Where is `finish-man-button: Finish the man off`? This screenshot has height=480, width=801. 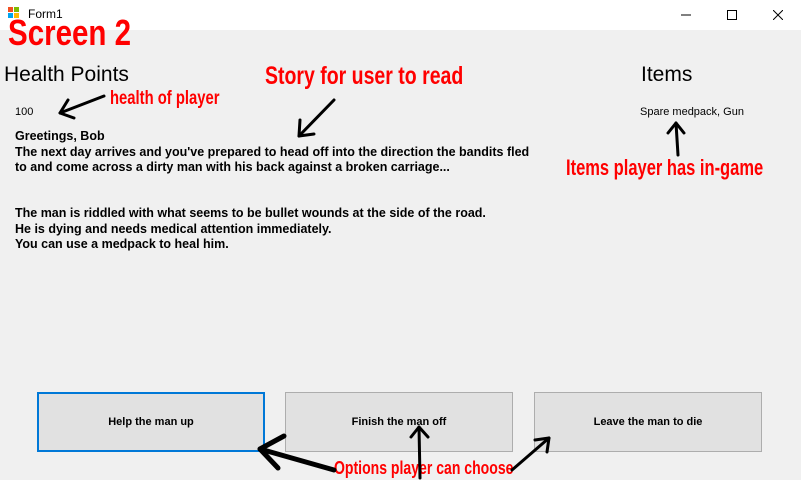 finish-man-button: Finish the man off is located at coordinates (399, 422).